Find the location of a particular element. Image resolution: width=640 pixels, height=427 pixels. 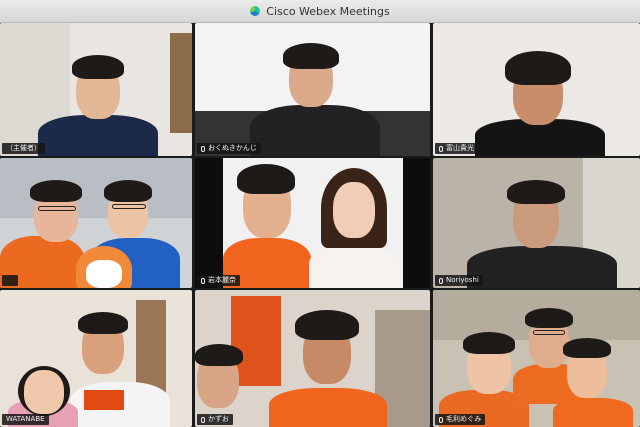

participant-tile: （主催者） is located at coordinates (96, 89).